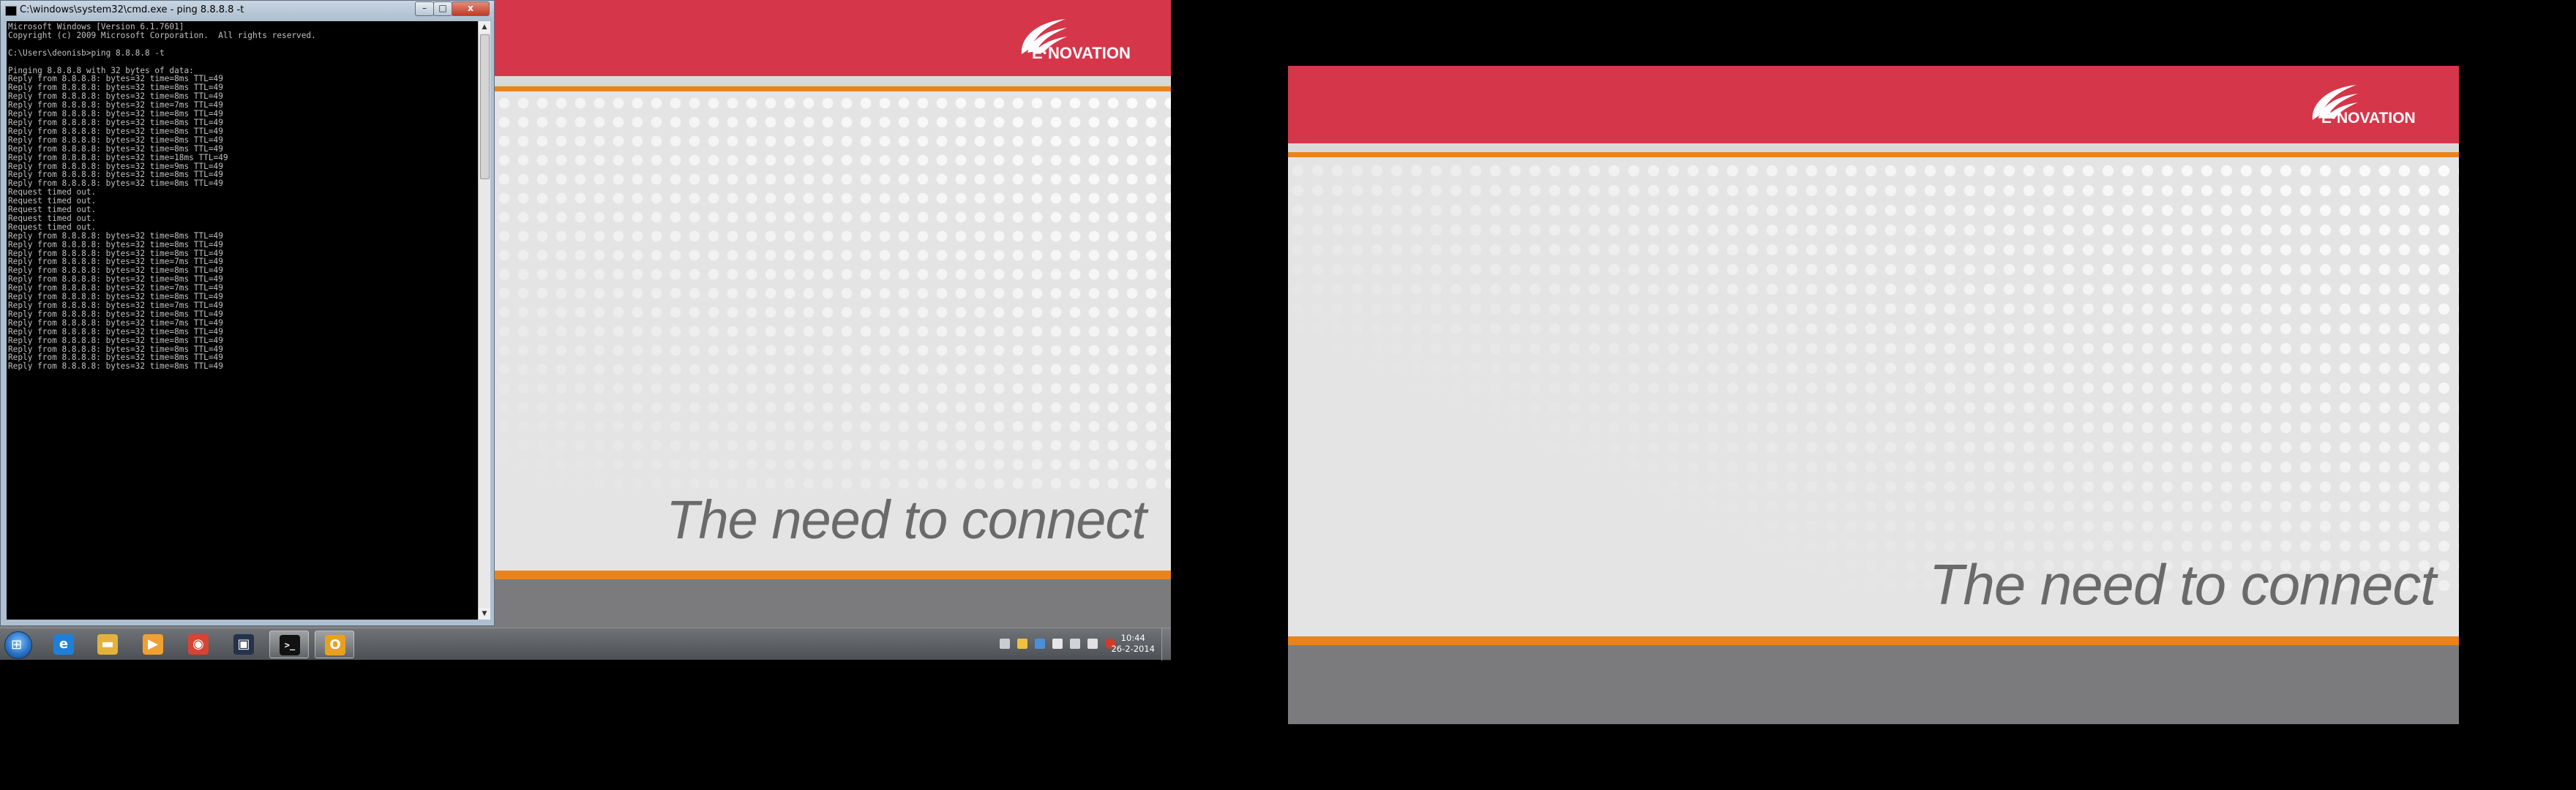  I want to click on outlook-taskbar-button: O, so click(334, 644).